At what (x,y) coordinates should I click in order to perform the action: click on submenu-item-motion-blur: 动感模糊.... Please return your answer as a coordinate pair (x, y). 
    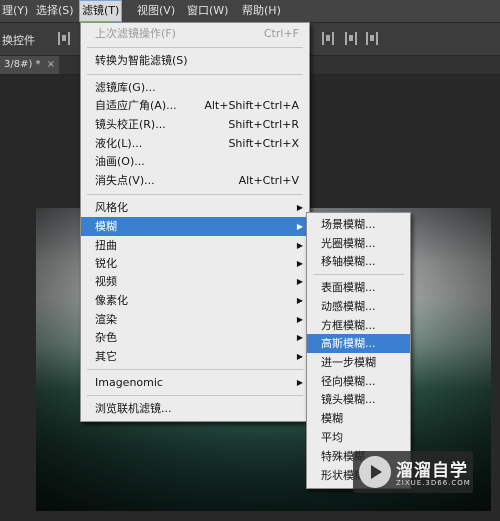
    Looking at the image, I should click on (358, 306).